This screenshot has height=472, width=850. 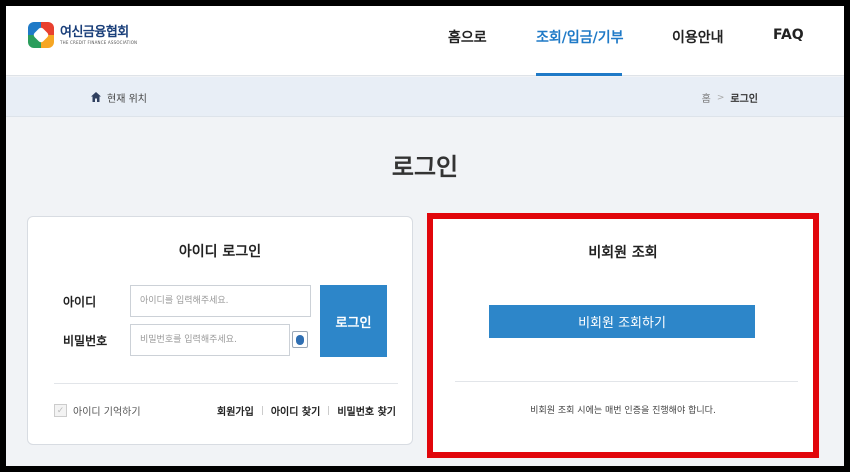 I want to click on current-location-label: 현재 위치, so click(x=127, y=99).